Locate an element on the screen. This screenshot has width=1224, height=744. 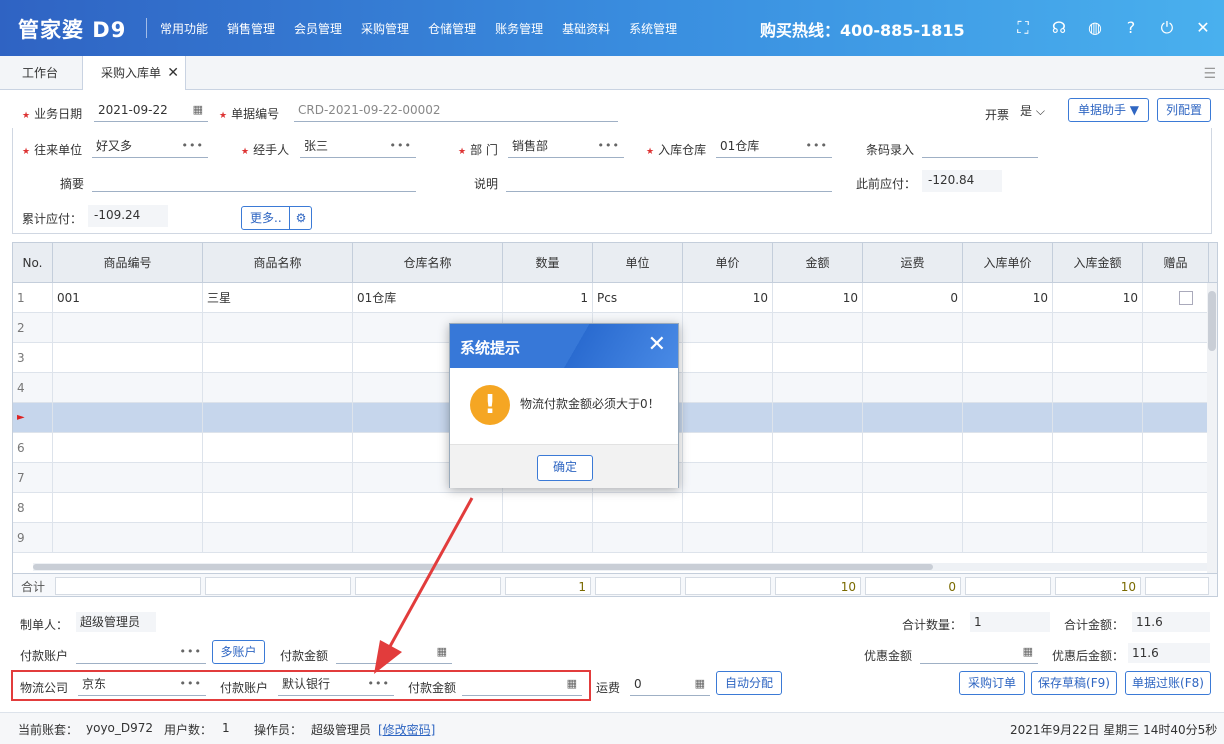
after-discount-label: 优惠后金额： is located at coordinates (1088, 656).